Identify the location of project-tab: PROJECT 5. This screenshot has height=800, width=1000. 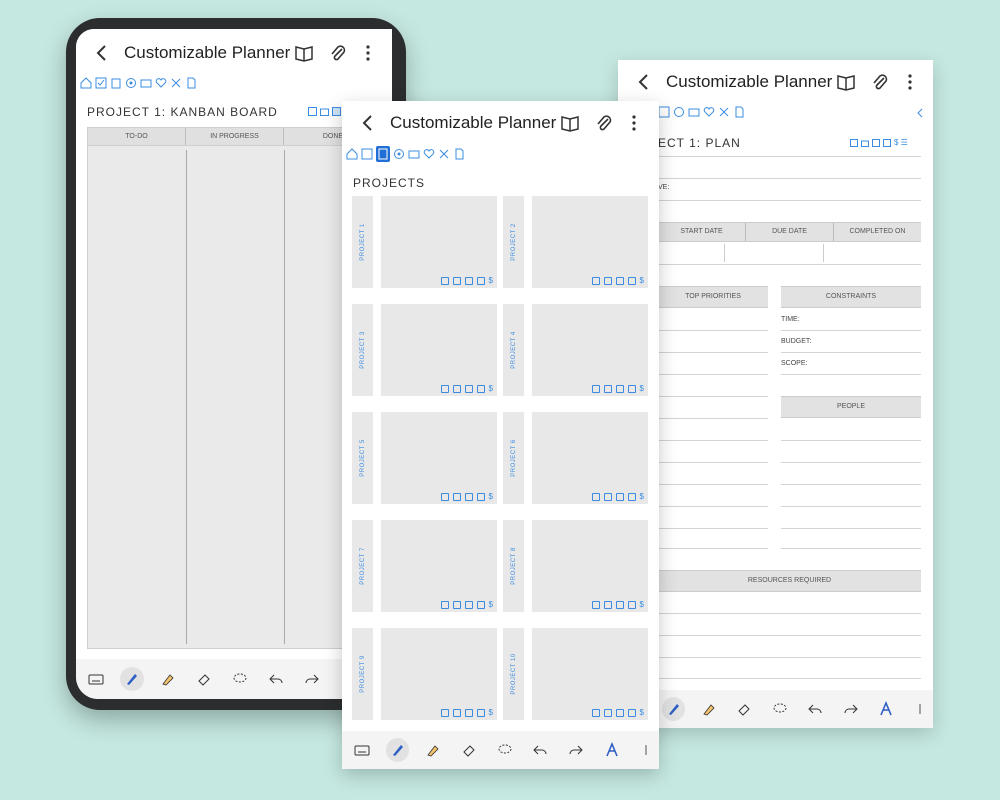
(362, 458).